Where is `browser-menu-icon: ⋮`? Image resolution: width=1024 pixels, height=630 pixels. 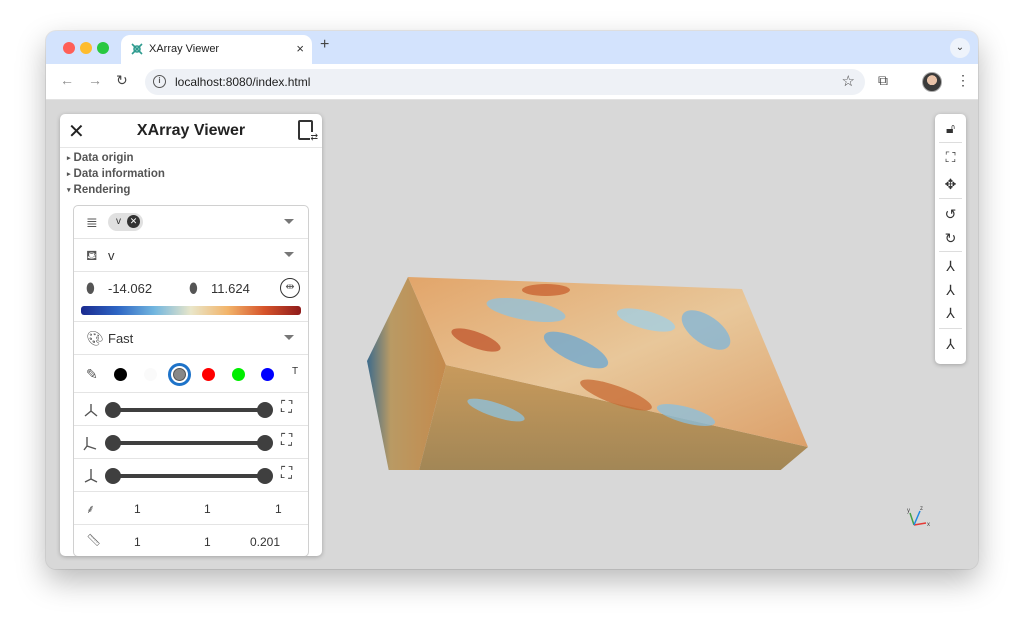
browser-menu-icon: ⋮ is located at coordinates (963, 80).